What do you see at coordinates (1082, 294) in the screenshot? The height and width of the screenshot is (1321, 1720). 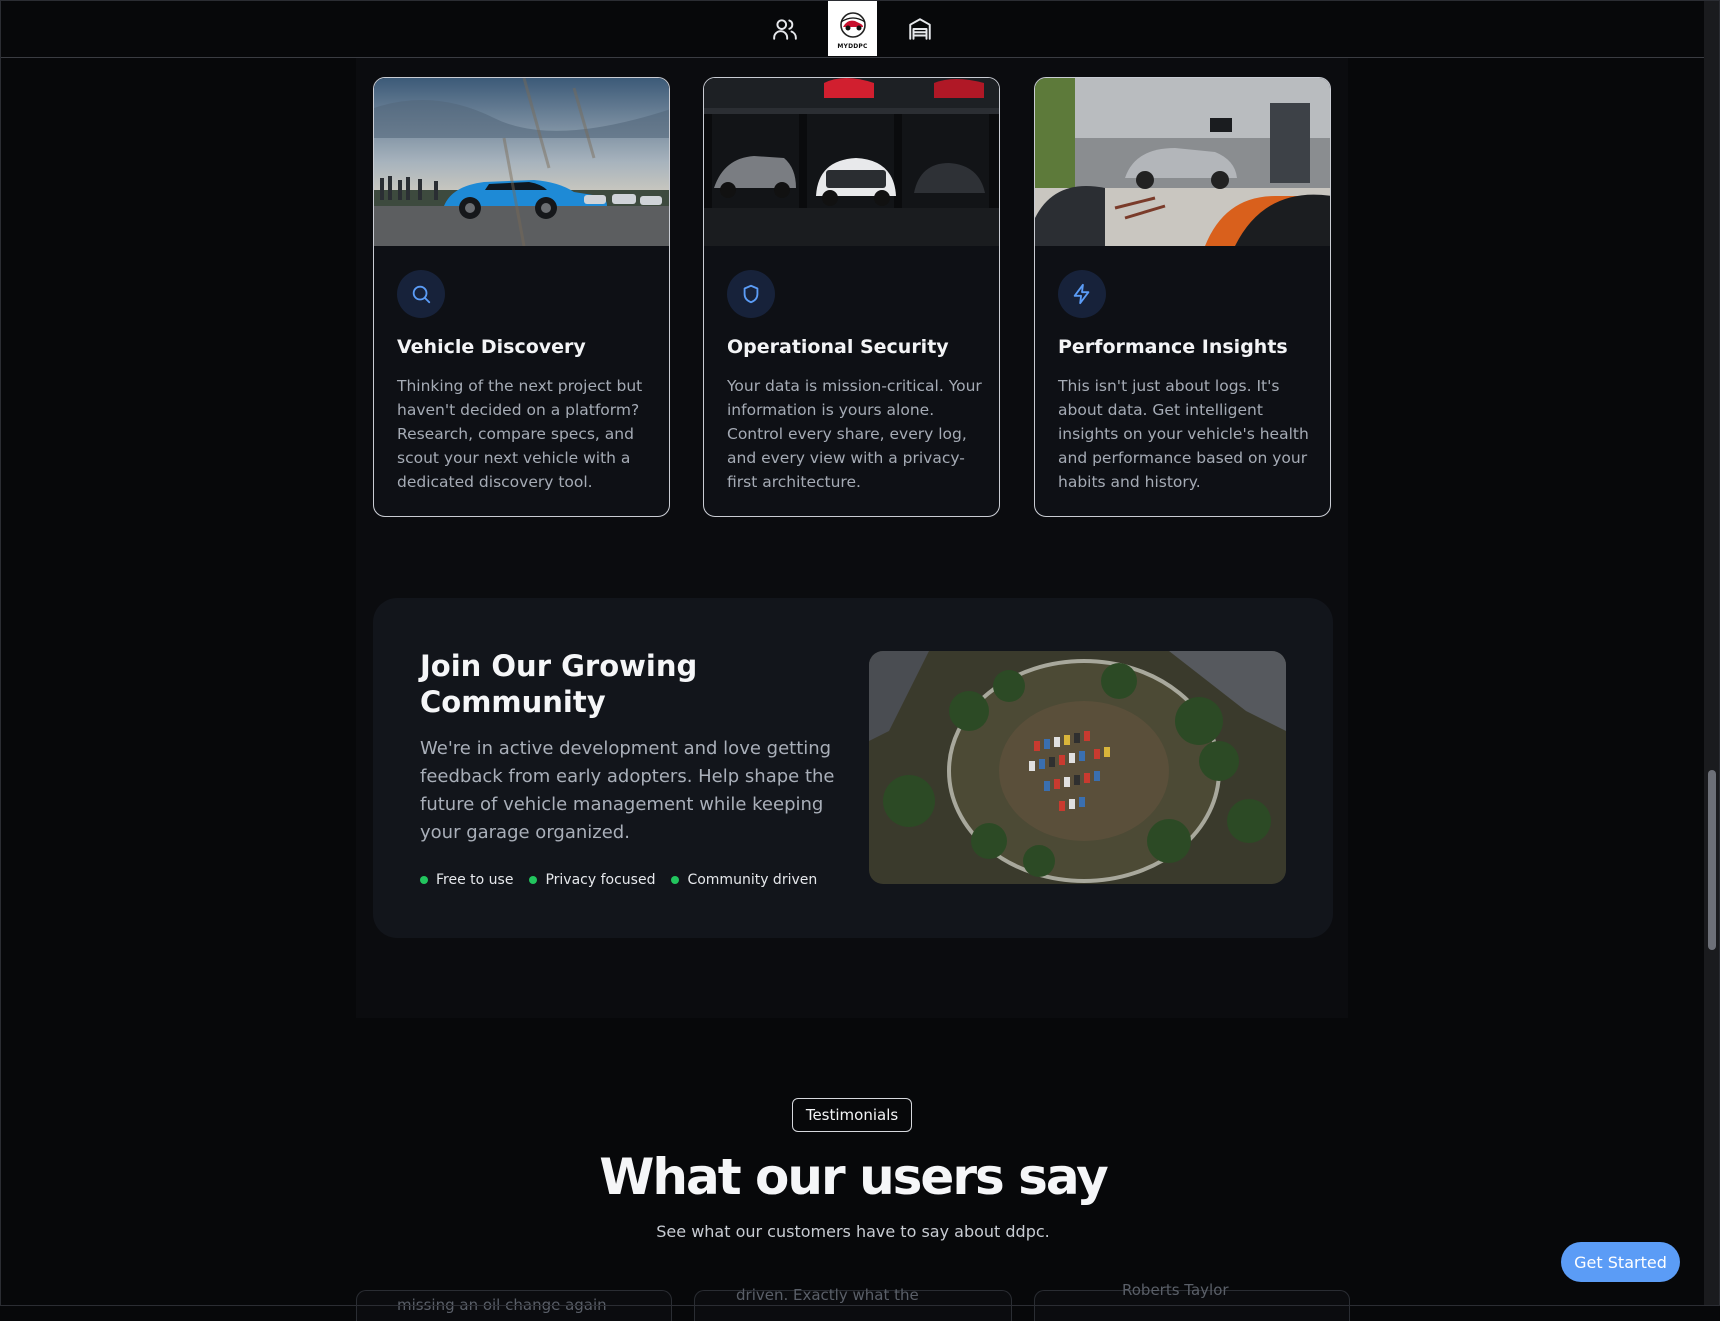 I see `lightning-icon` at bounding box center [1082, 294].